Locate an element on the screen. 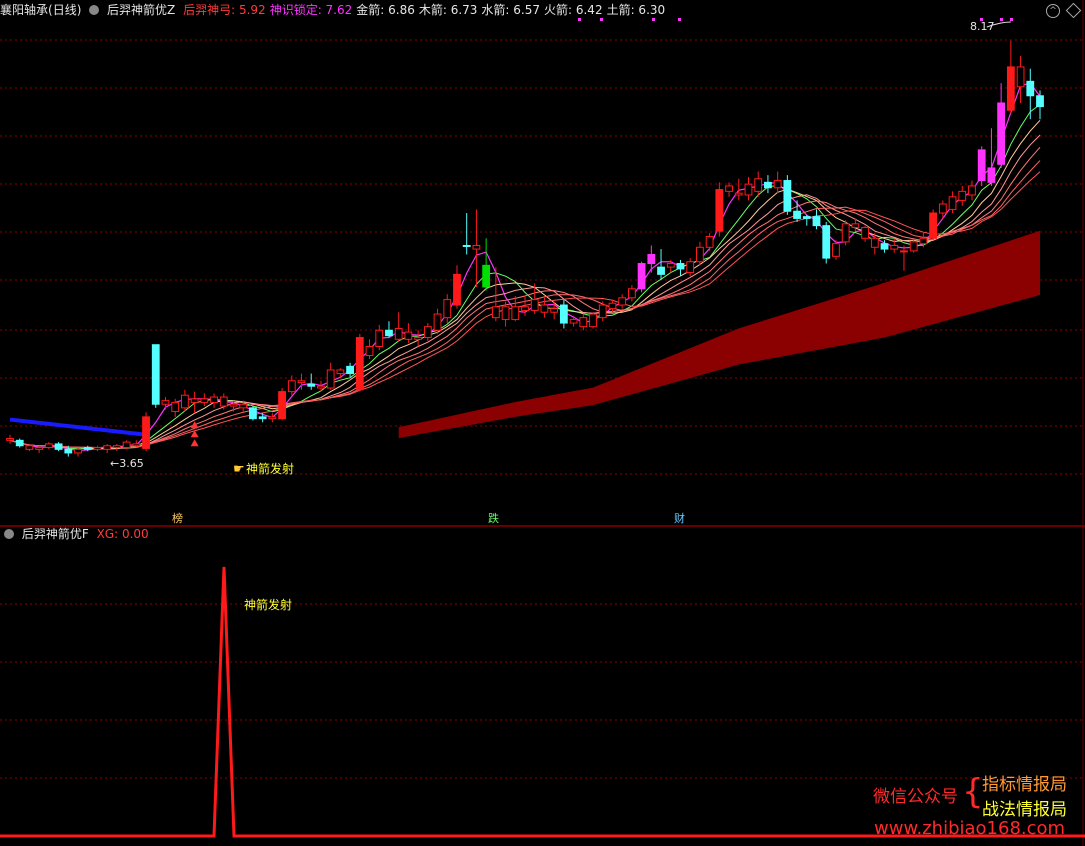  watermark-wechat: 微信公众号 is located at coordinates (915, 797).